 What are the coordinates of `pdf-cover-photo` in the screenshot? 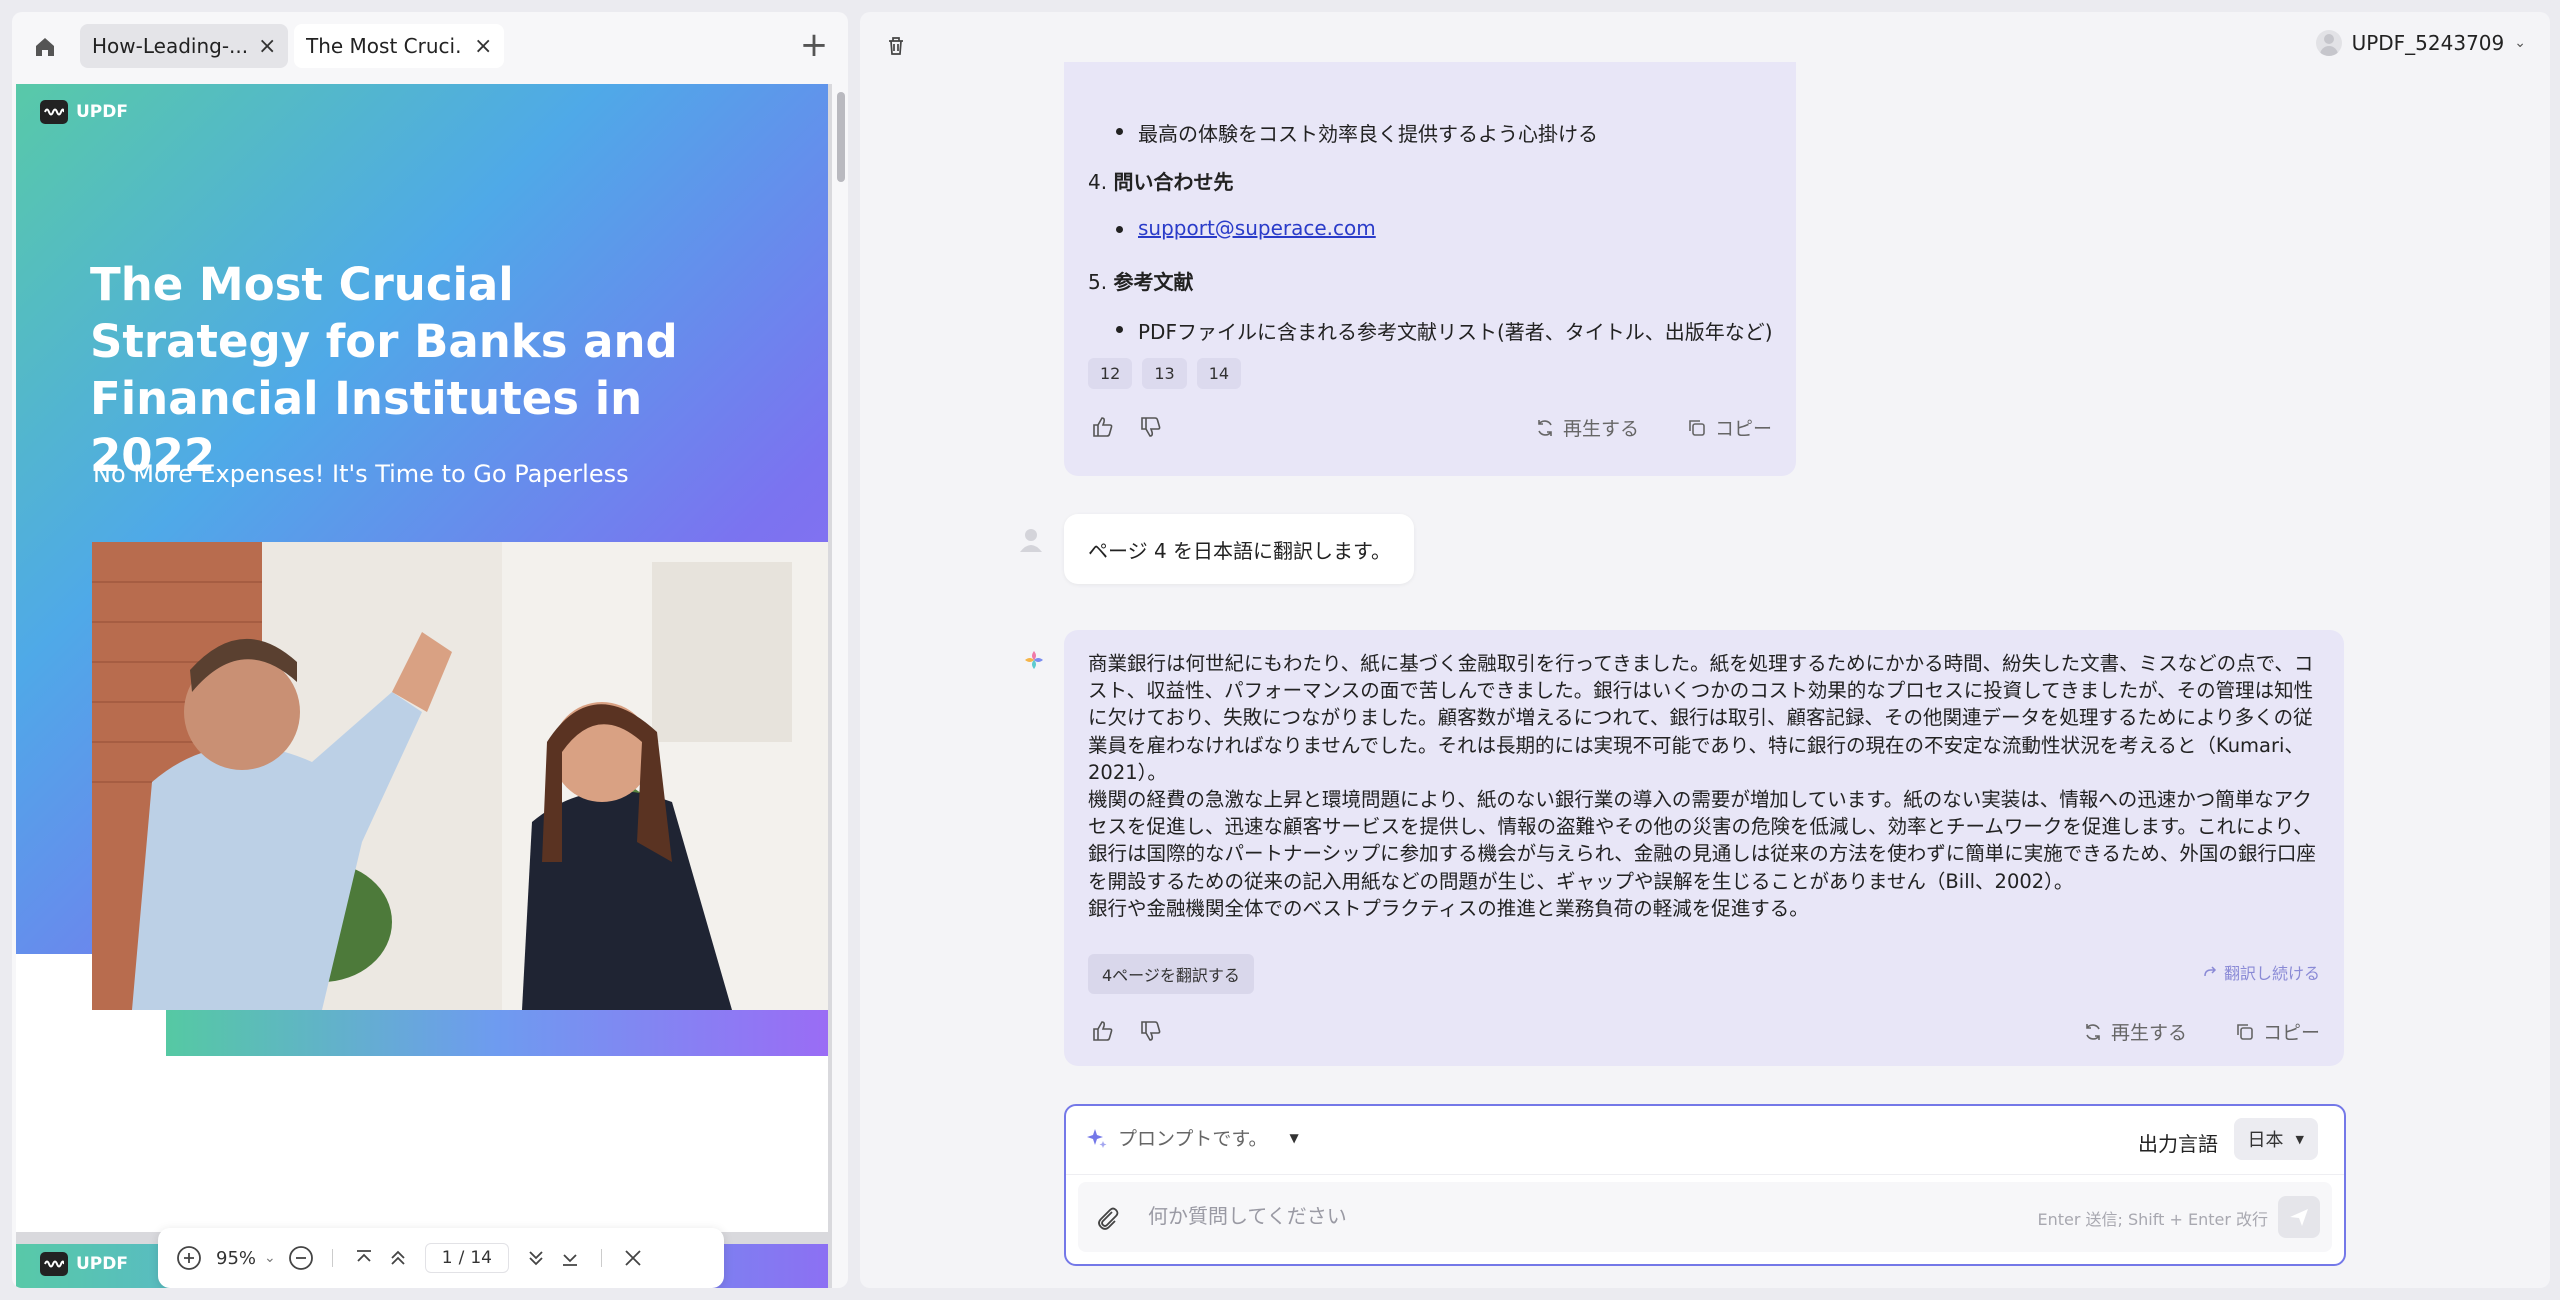 It's located at (460, 776).